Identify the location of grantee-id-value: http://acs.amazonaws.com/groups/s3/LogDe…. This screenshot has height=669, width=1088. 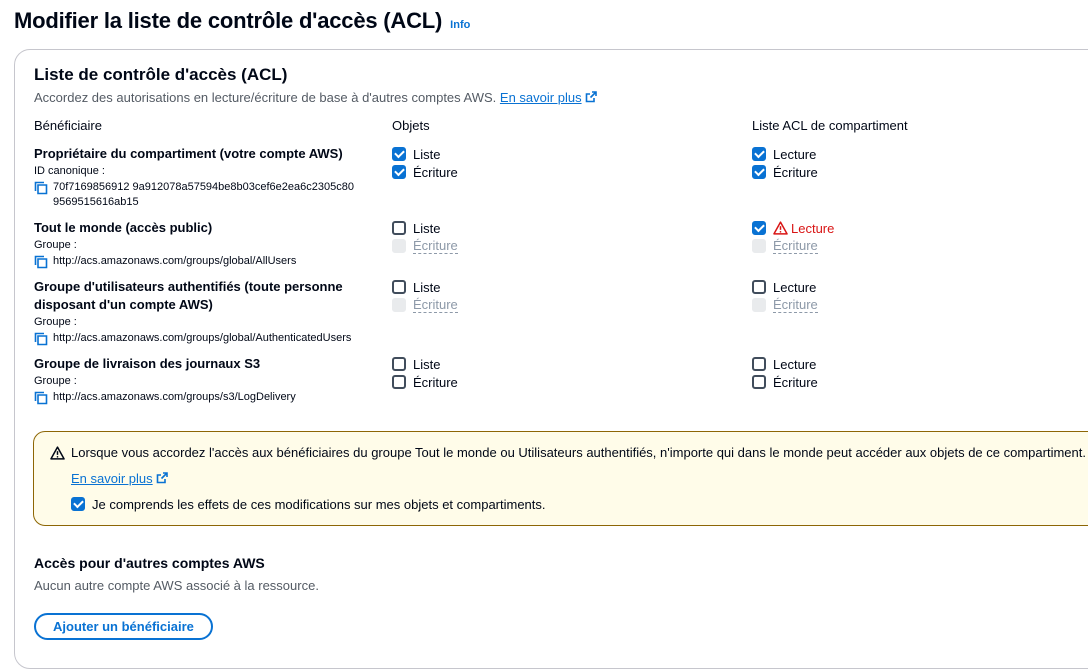
(174, 397).